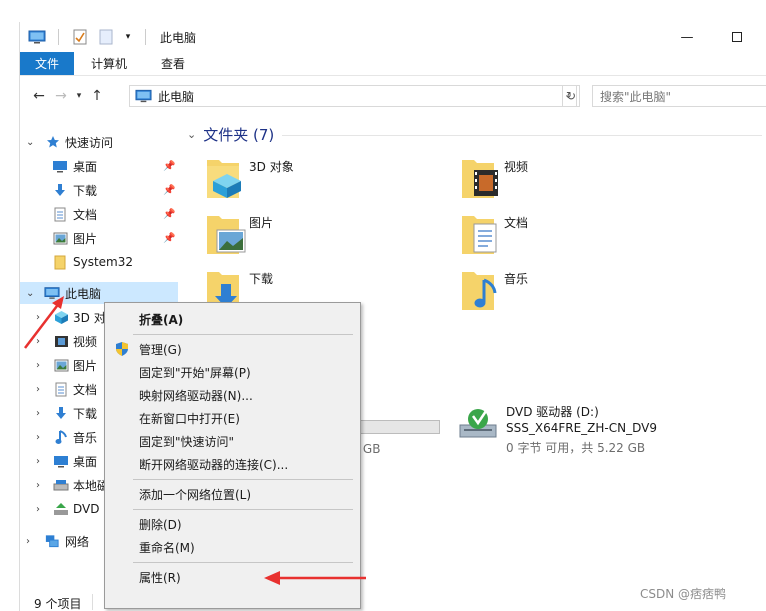  What do you see at coordinates (173, 63) in the screenshot?
I see `tab-view: 查看` at bounding box center [173, 63].